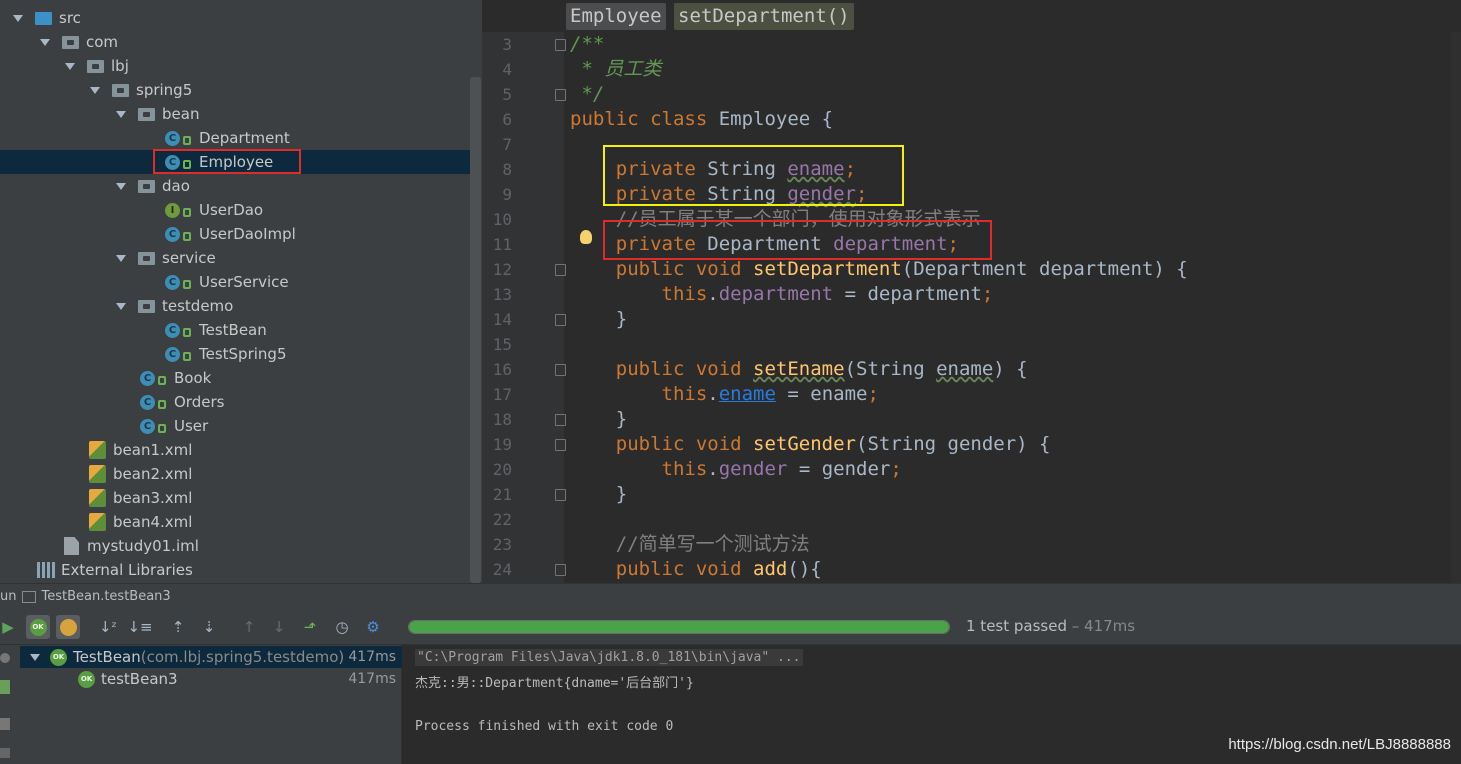 The image size is (1461, 764). What do you see at coordinates (587, 94) in the screenshot?
I see `code-line: */` at bounding box center [587, 94].